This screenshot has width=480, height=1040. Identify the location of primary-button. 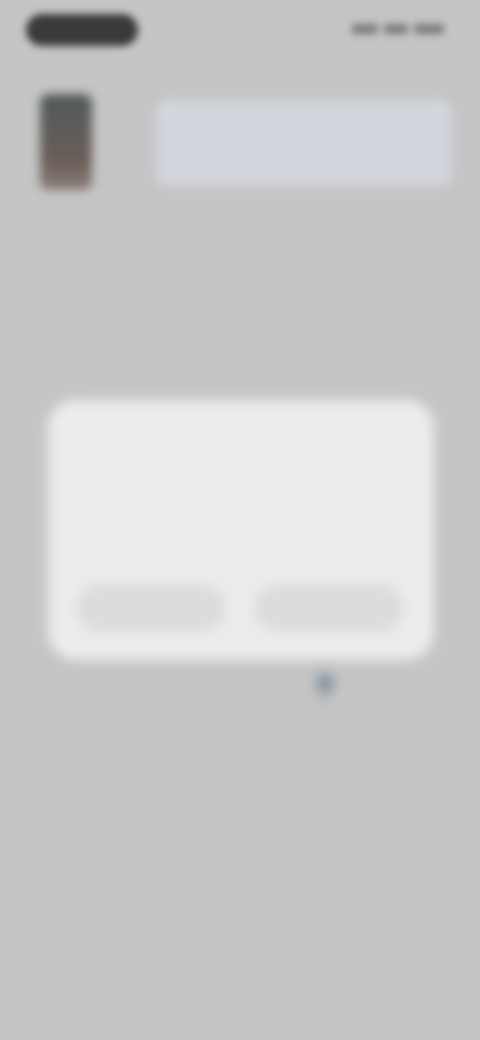
(329, 608).